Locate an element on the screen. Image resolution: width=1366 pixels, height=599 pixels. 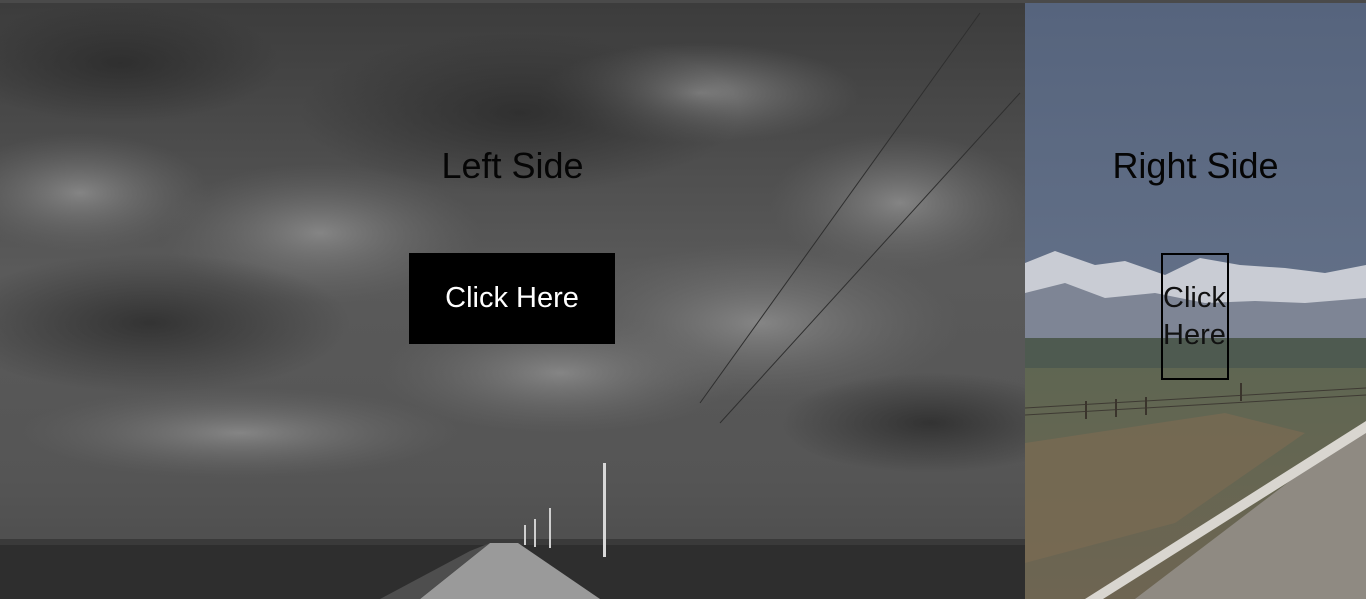
left-click-here-button: Click Here is located at coordinates (512, 298).